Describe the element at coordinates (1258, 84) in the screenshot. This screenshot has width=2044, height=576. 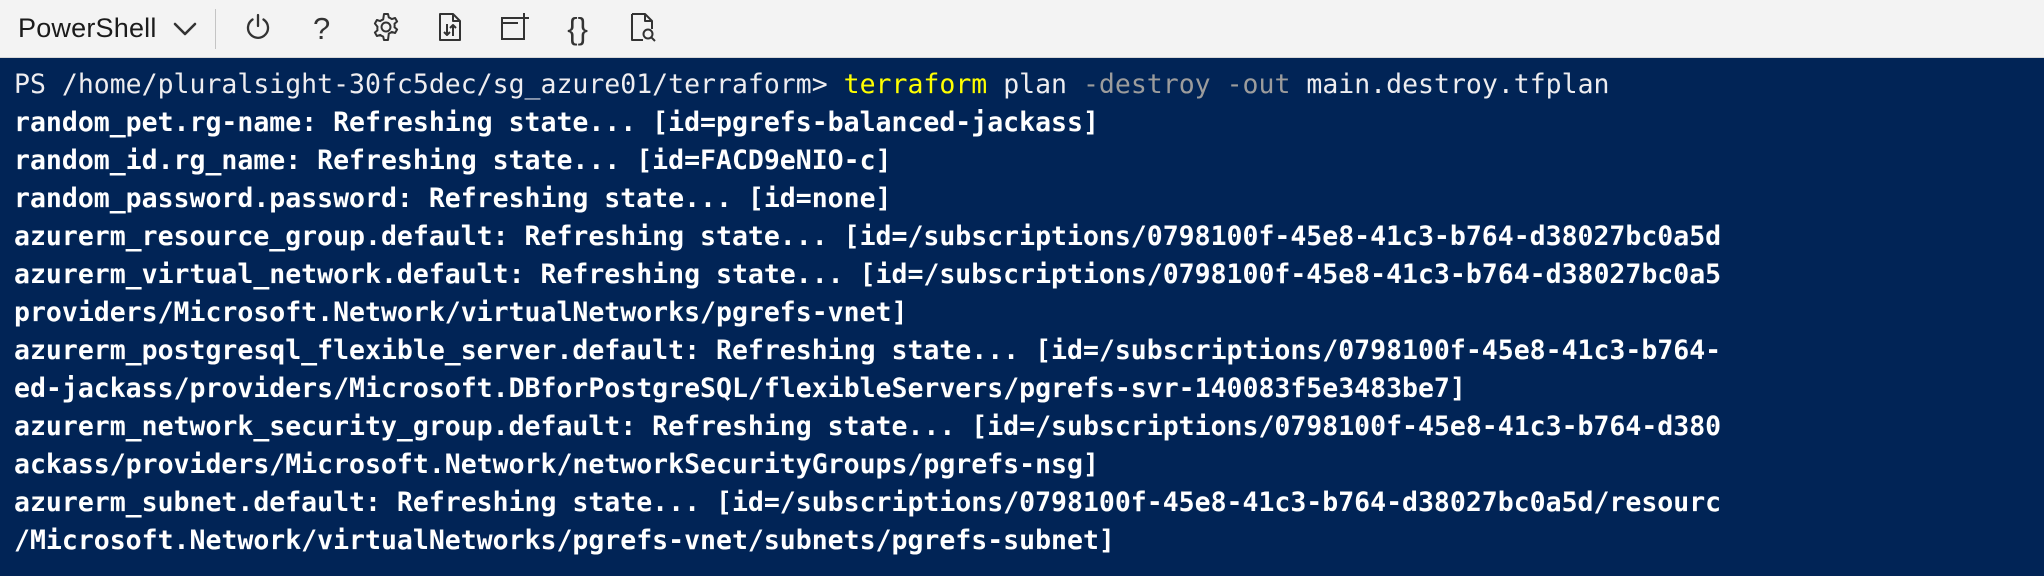
I see `command-flag-out: -out` at that location.